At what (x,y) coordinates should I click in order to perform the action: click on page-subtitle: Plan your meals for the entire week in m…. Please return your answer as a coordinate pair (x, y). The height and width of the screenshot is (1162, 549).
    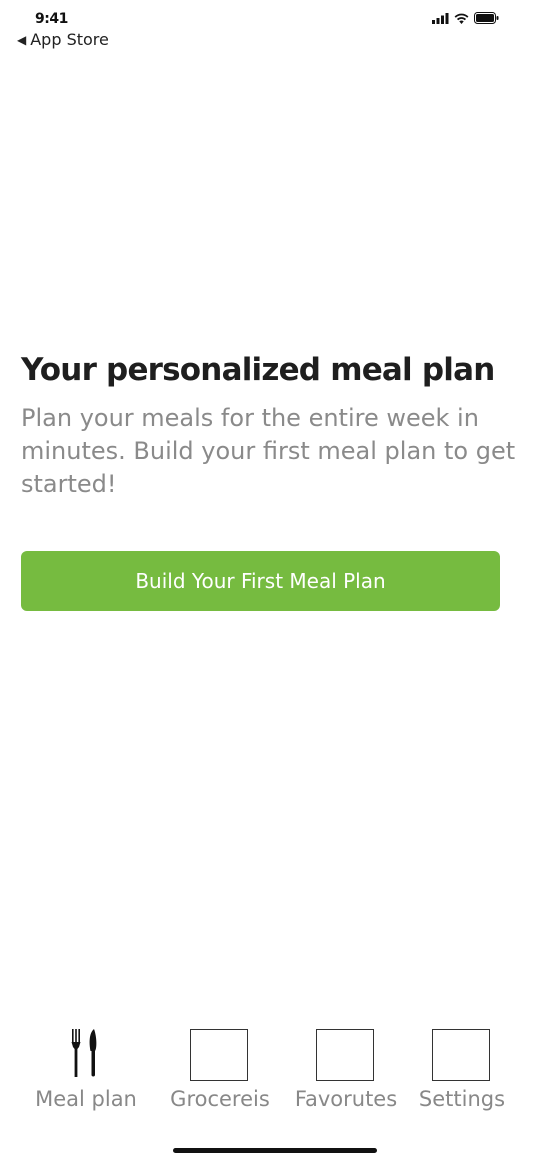
    Looking at the image, I should click on (268, 451).